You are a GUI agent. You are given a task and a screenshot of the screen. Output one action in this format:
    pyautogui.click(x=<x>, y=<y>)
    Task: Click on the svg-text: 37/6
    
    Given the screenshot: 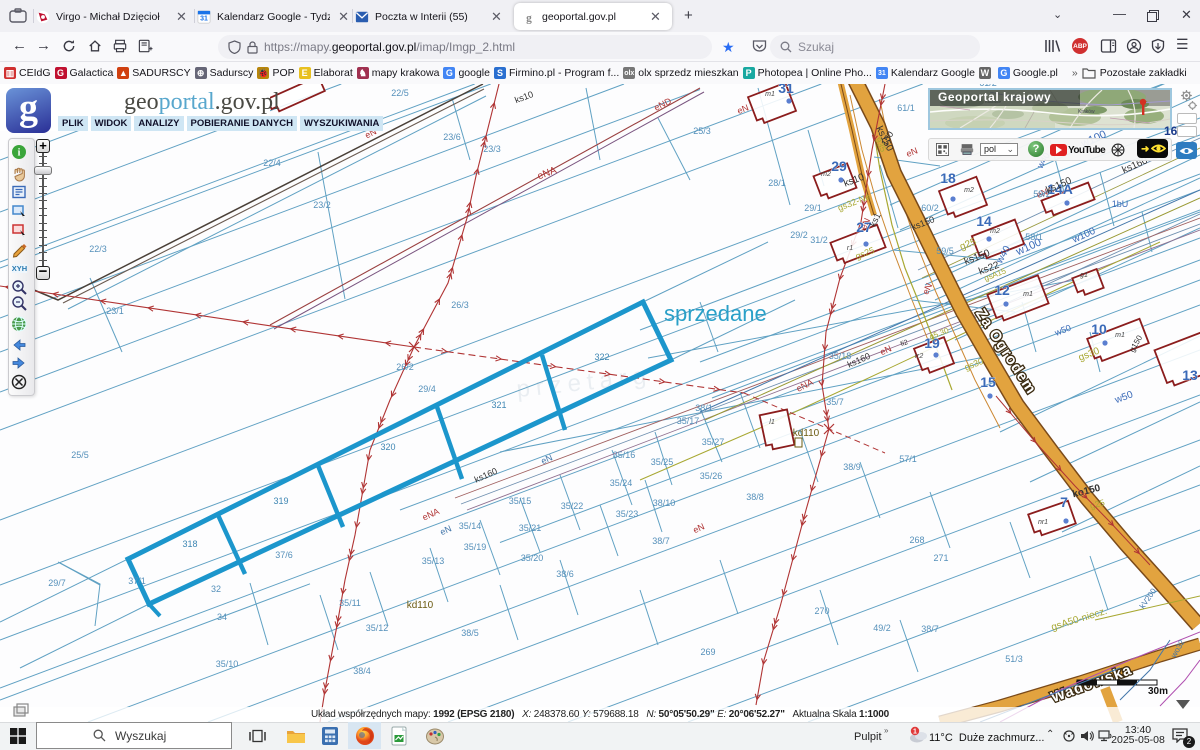 What is the action you would take?
    pyautogui.click(x=284, y=555)
    